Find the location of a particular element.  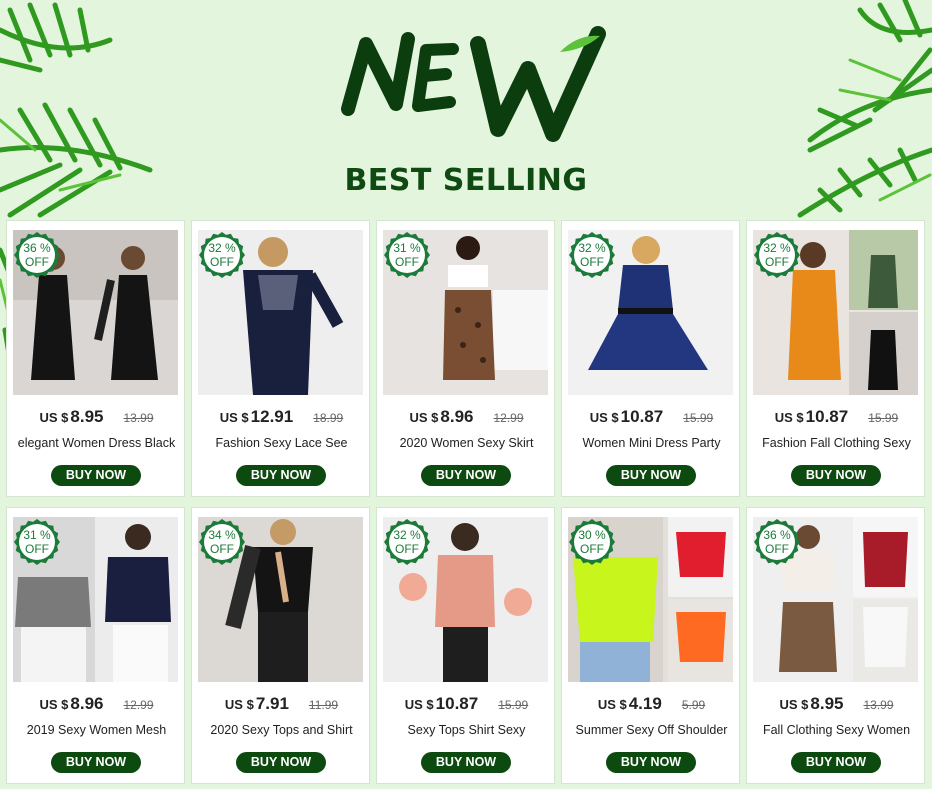

product-title: elegant Women Dress Black is located at coordinates (96, 443).